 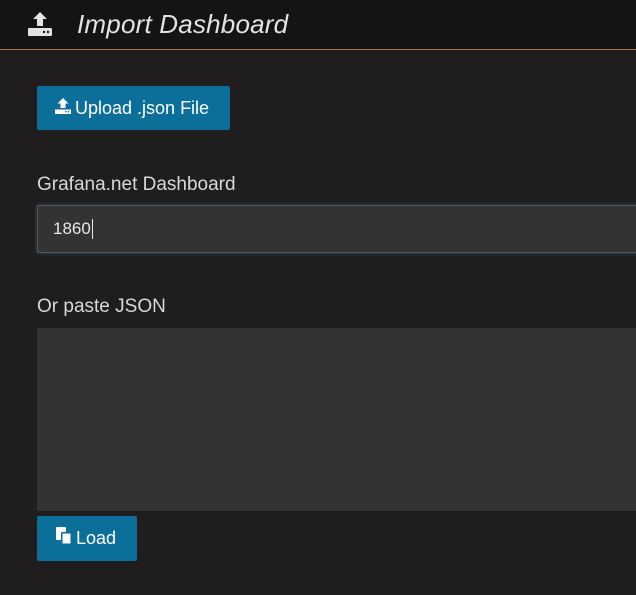 I want to click on grafana-net-dashboard-value: 1860, so click(x=72, y=228).